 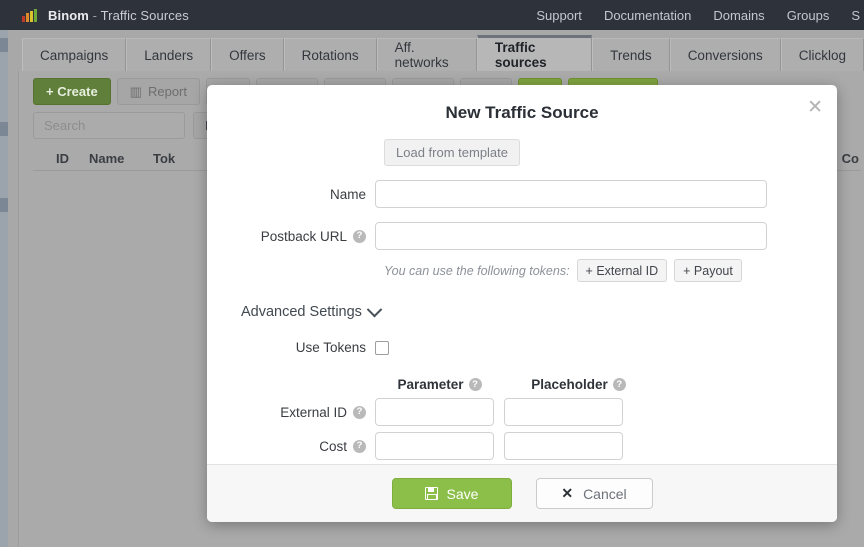 I want to click on parameter-help-question-icon: ?, so click(x=475, y=384).